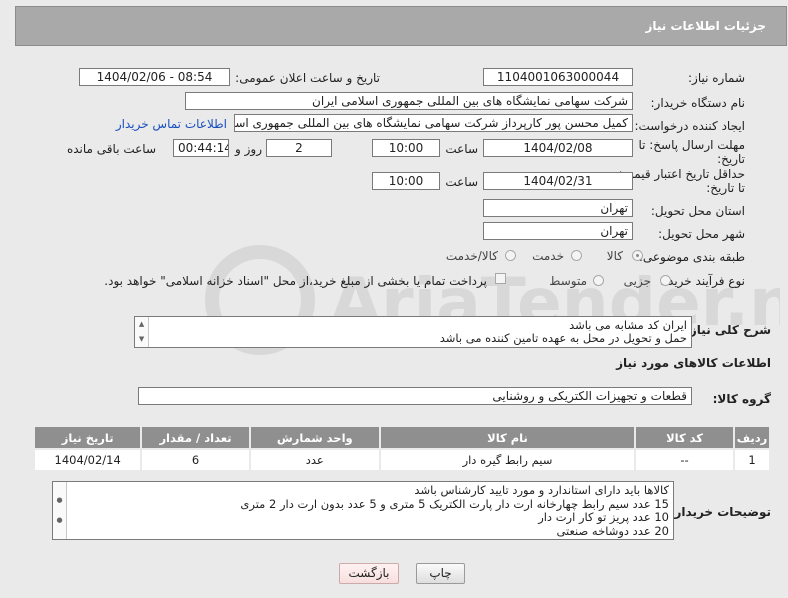 This screenshot has width=788, height=598. Describe the element at coordinates (440, 573) in the screenshot. I see `print-button: چاپ` at that location.